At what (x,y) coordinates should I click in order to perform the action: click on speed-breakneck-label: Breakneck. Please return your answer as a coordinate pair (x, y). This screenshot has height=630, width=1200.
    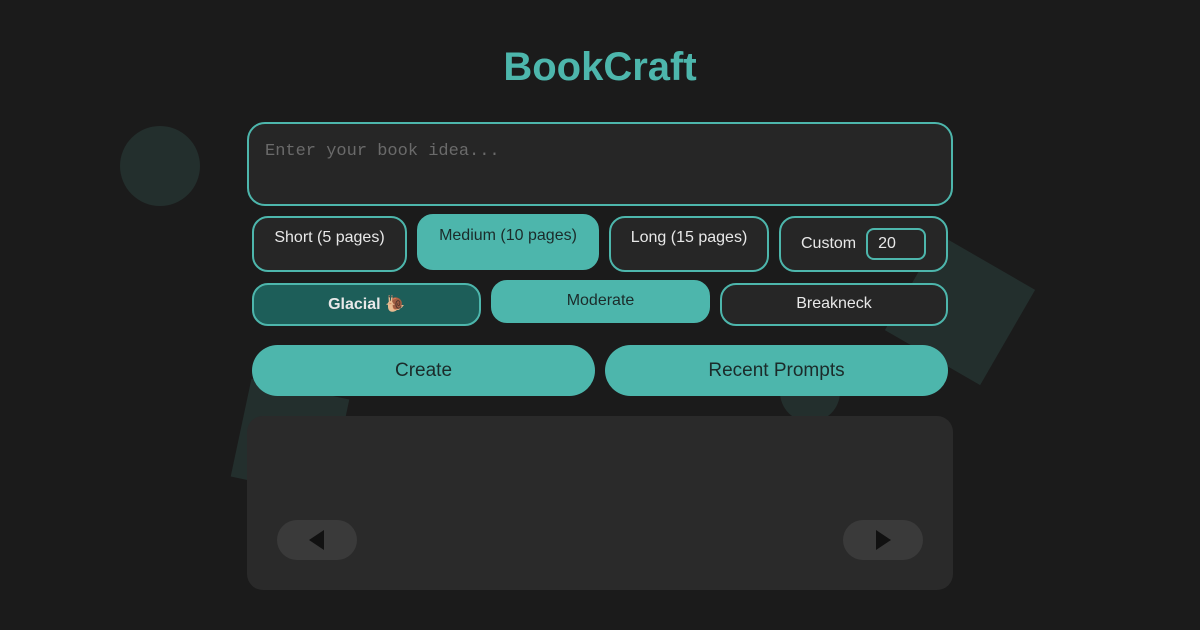
    Looking at the image, I should click on (834, 303).